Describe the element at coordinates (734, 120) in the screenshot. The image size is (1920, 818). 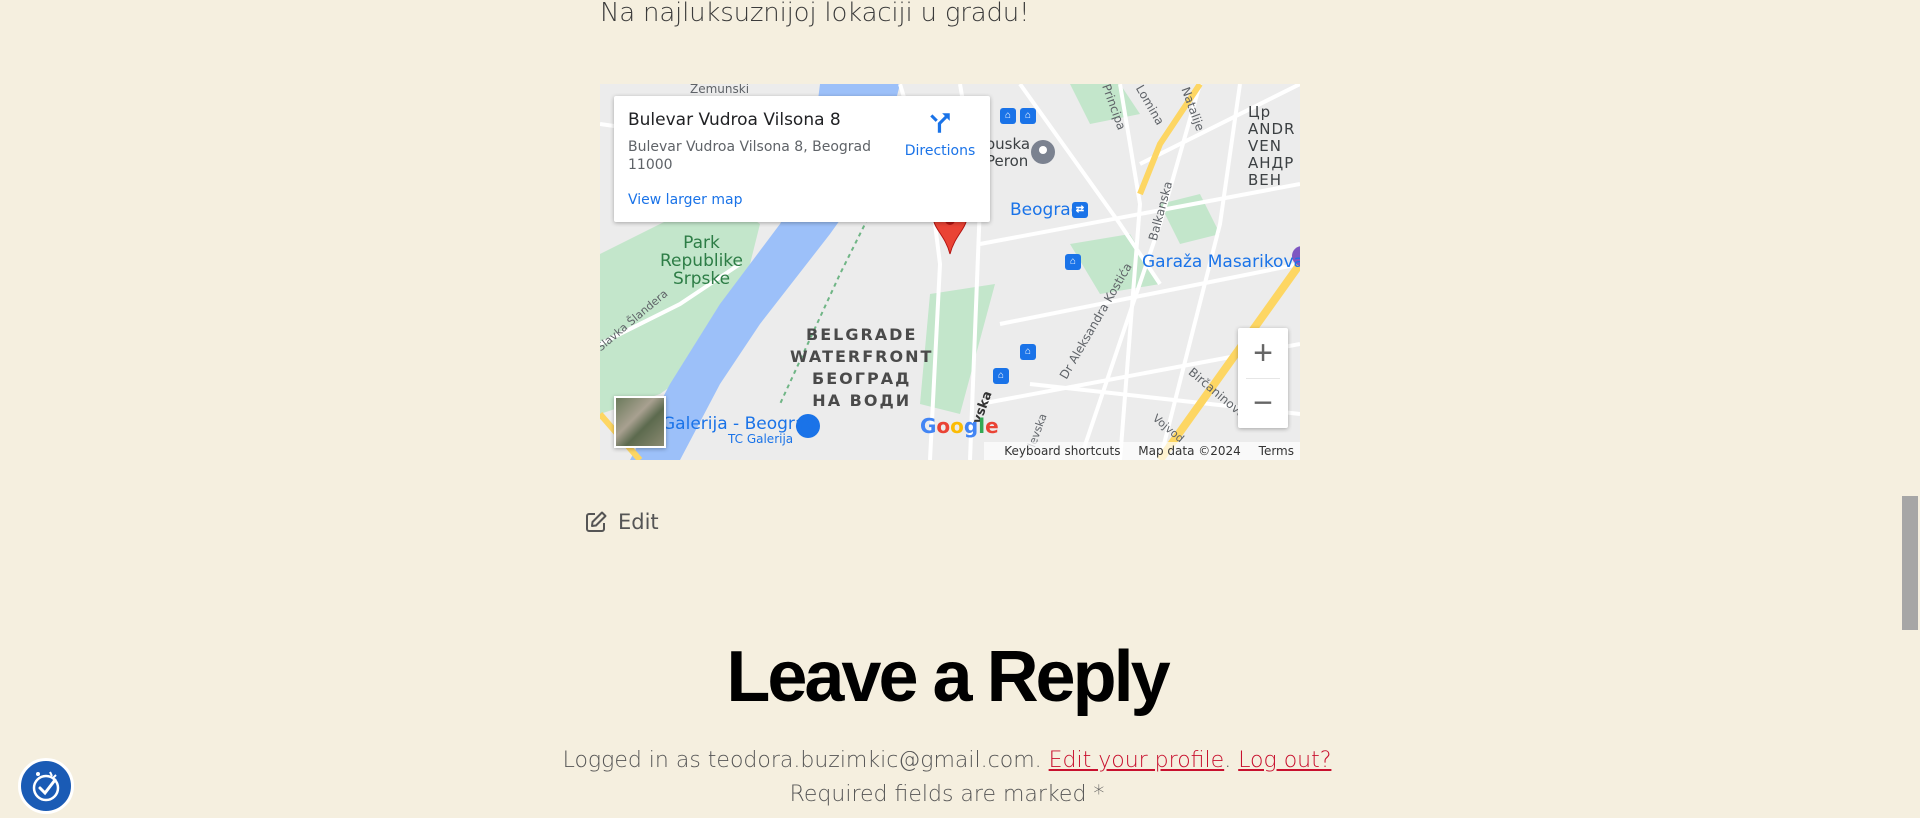
I see `place-title: Bulevar Vudroa Vilsona 8` at that location.